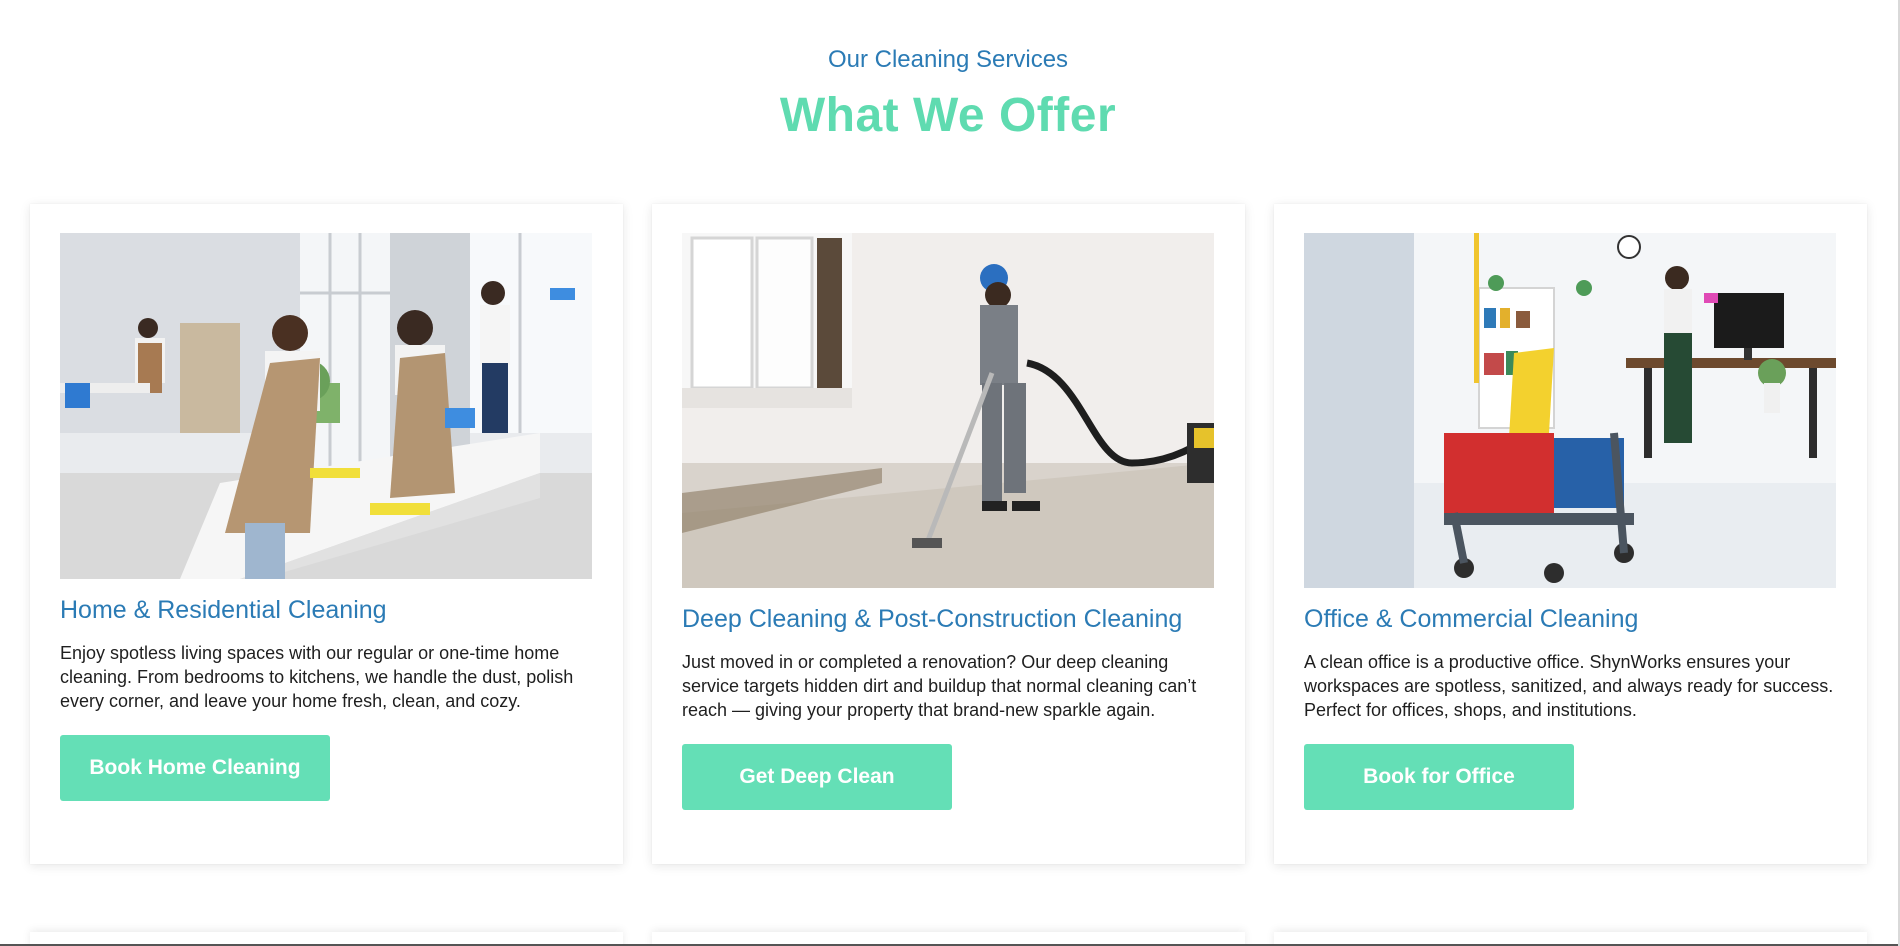  Describe the element at coordinates (223, 610) in the screenshot. I see `card-title: Home & Residential Cleaning` at that location.